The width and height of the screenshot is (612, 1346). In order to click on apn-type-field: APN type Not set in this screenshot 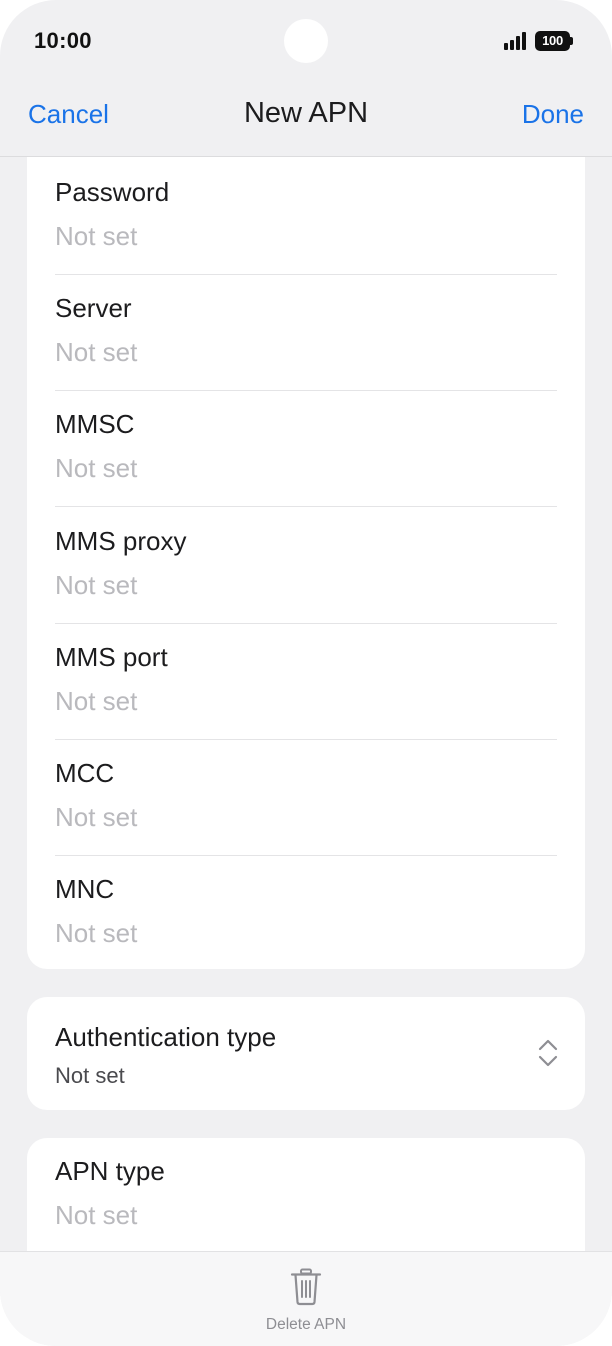, I will do `click(306, 1194)`.